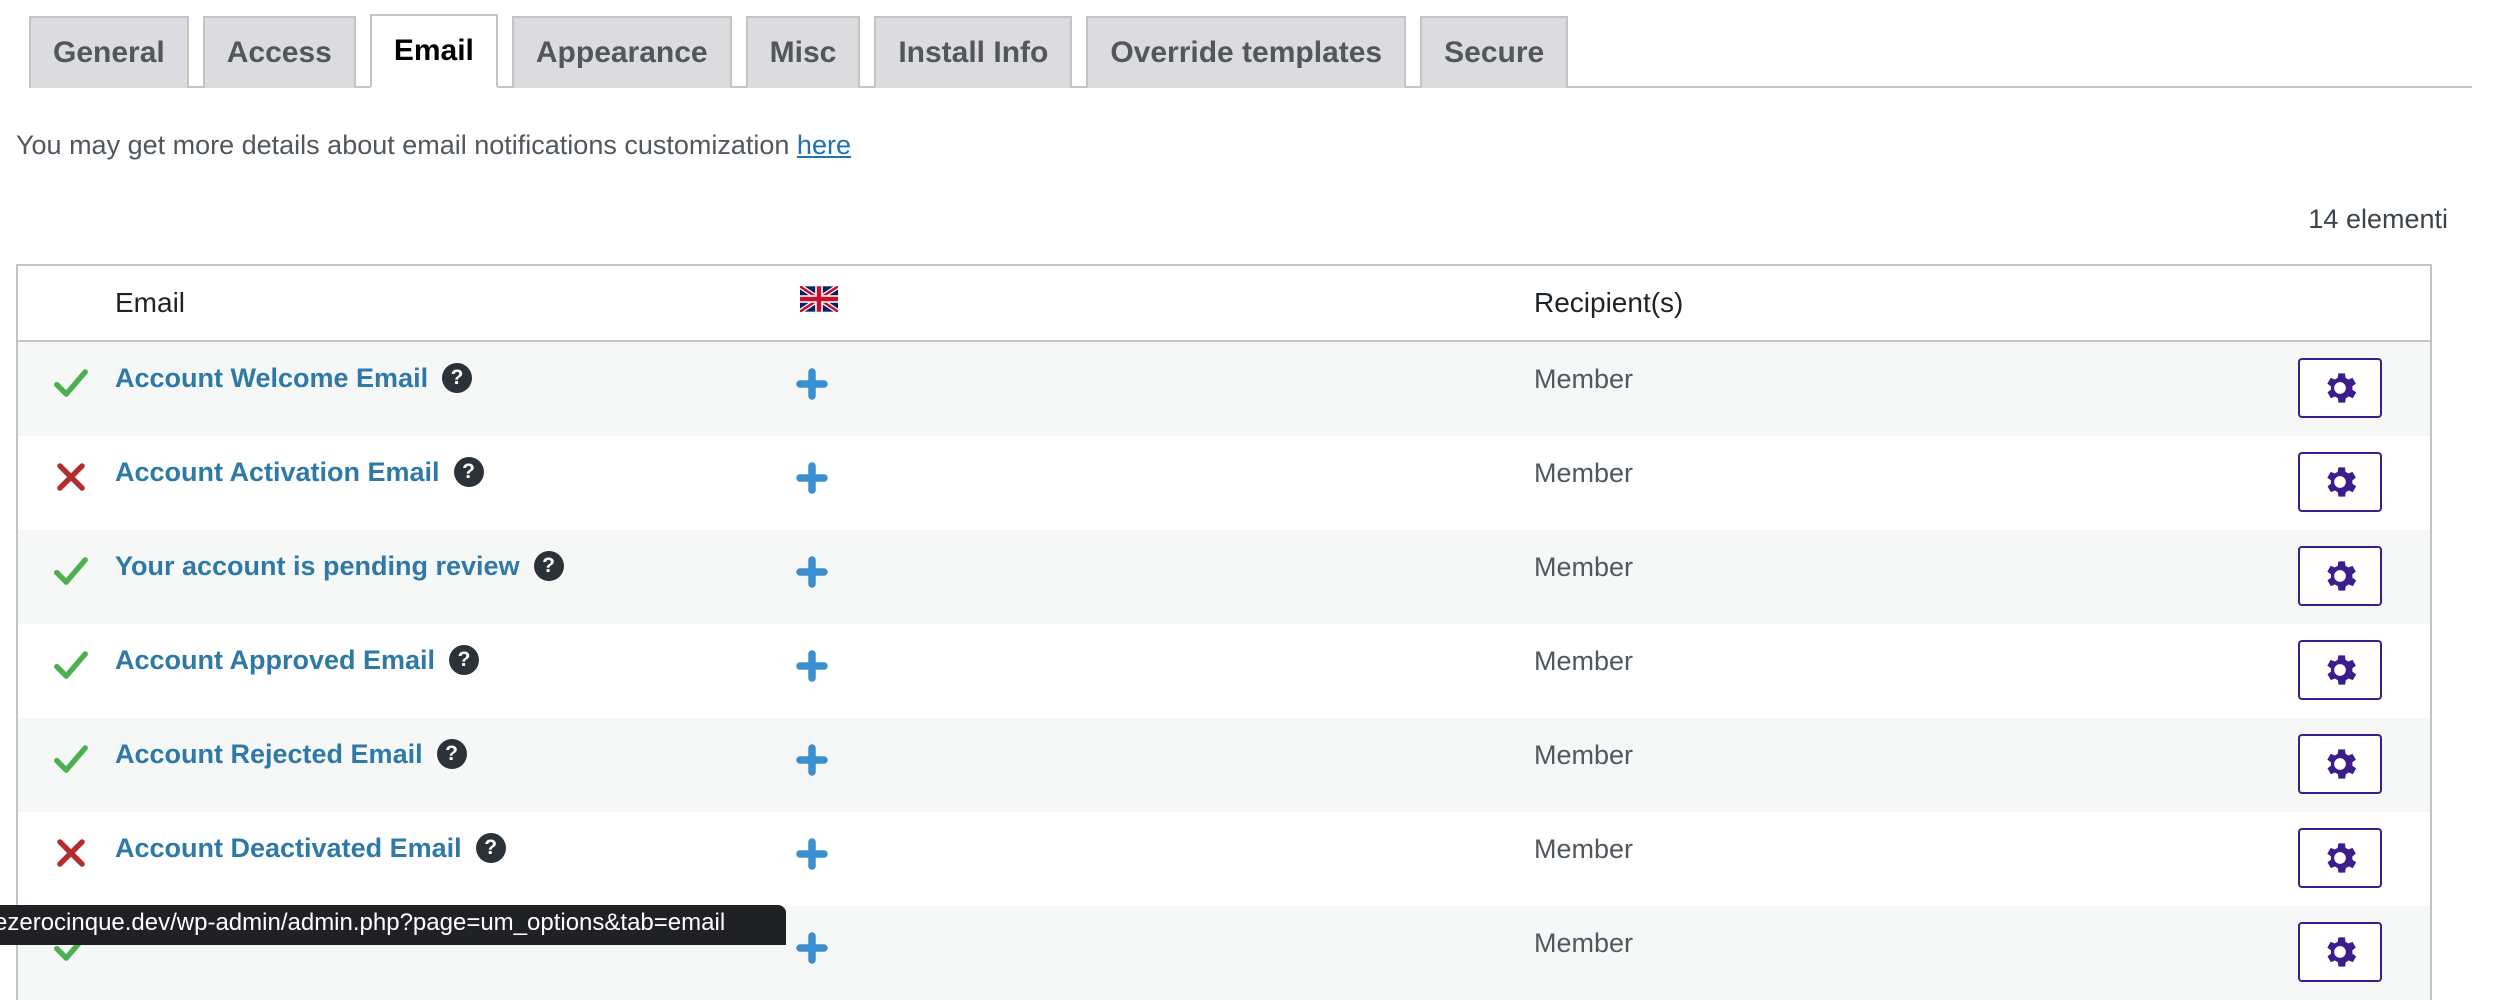  Describe the element at coordinates (2378, 219) in the screenshot. I see `item-count: 14 elementi` at that location.